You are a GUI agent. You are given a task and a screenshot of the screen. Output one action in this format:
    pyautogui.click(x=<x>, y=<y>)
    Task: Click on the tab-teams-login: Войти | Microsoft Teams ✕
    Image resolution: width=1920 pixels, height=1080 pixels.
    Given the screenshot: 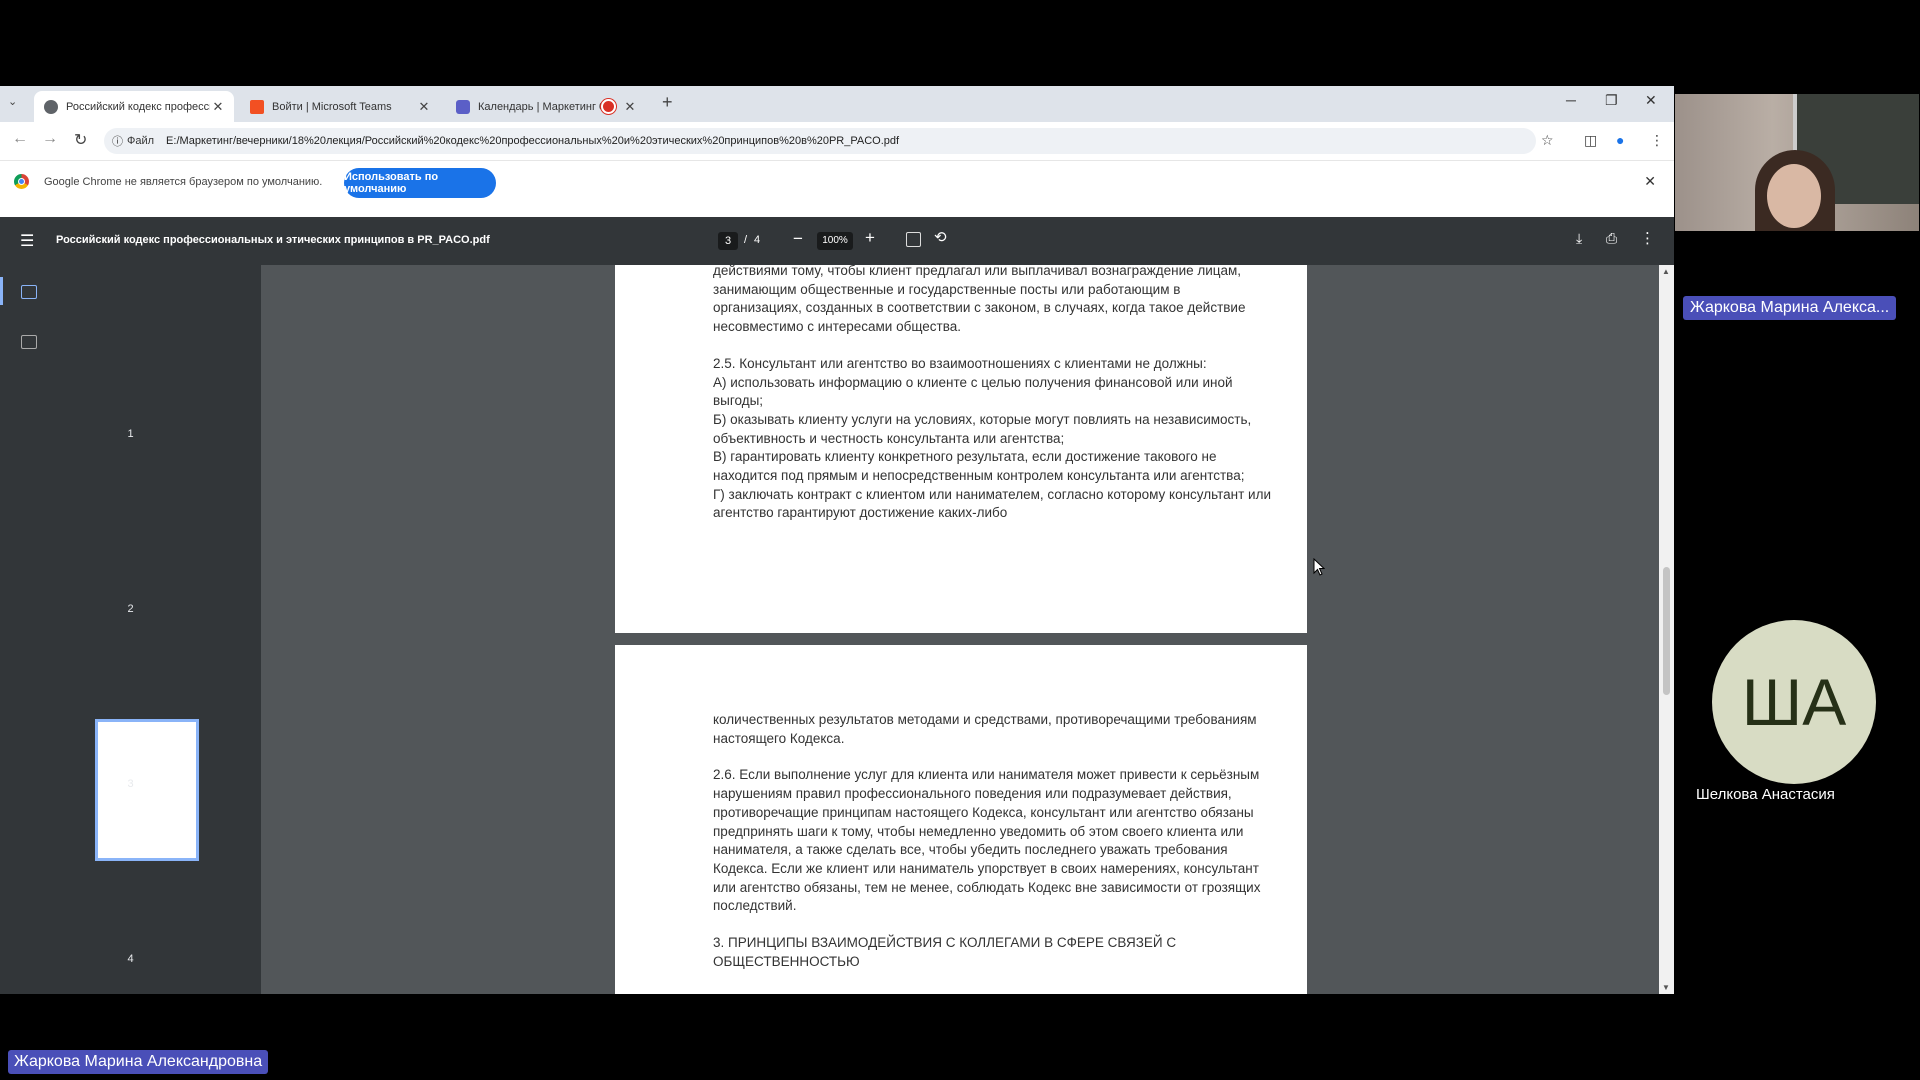 What is the action you would take?
    pyautogui.click(x=340, y=106)
    